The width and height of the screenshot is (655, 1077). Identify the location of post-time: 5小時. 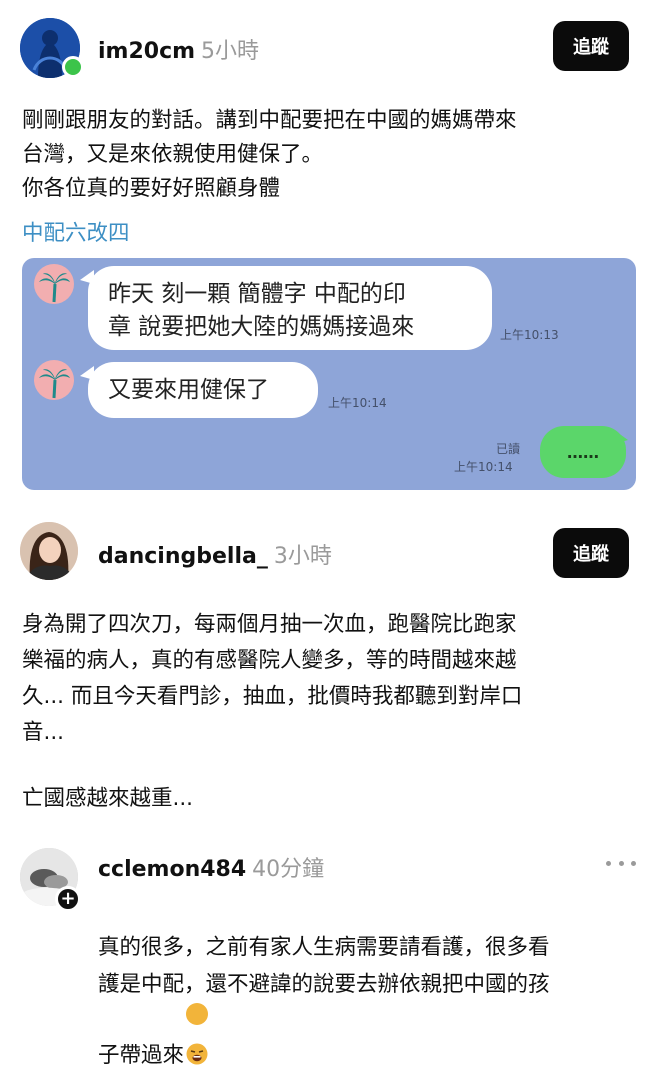
(230, 51).